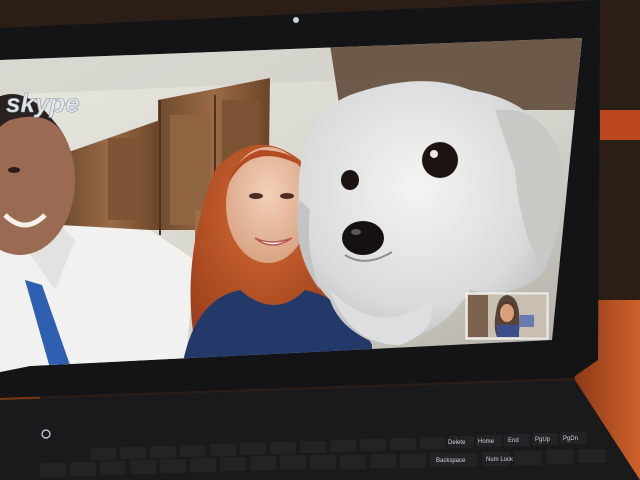 The height and width of the screenshot is (480, 640). I want to click on self-view-thumbnail, so click(507, 316).